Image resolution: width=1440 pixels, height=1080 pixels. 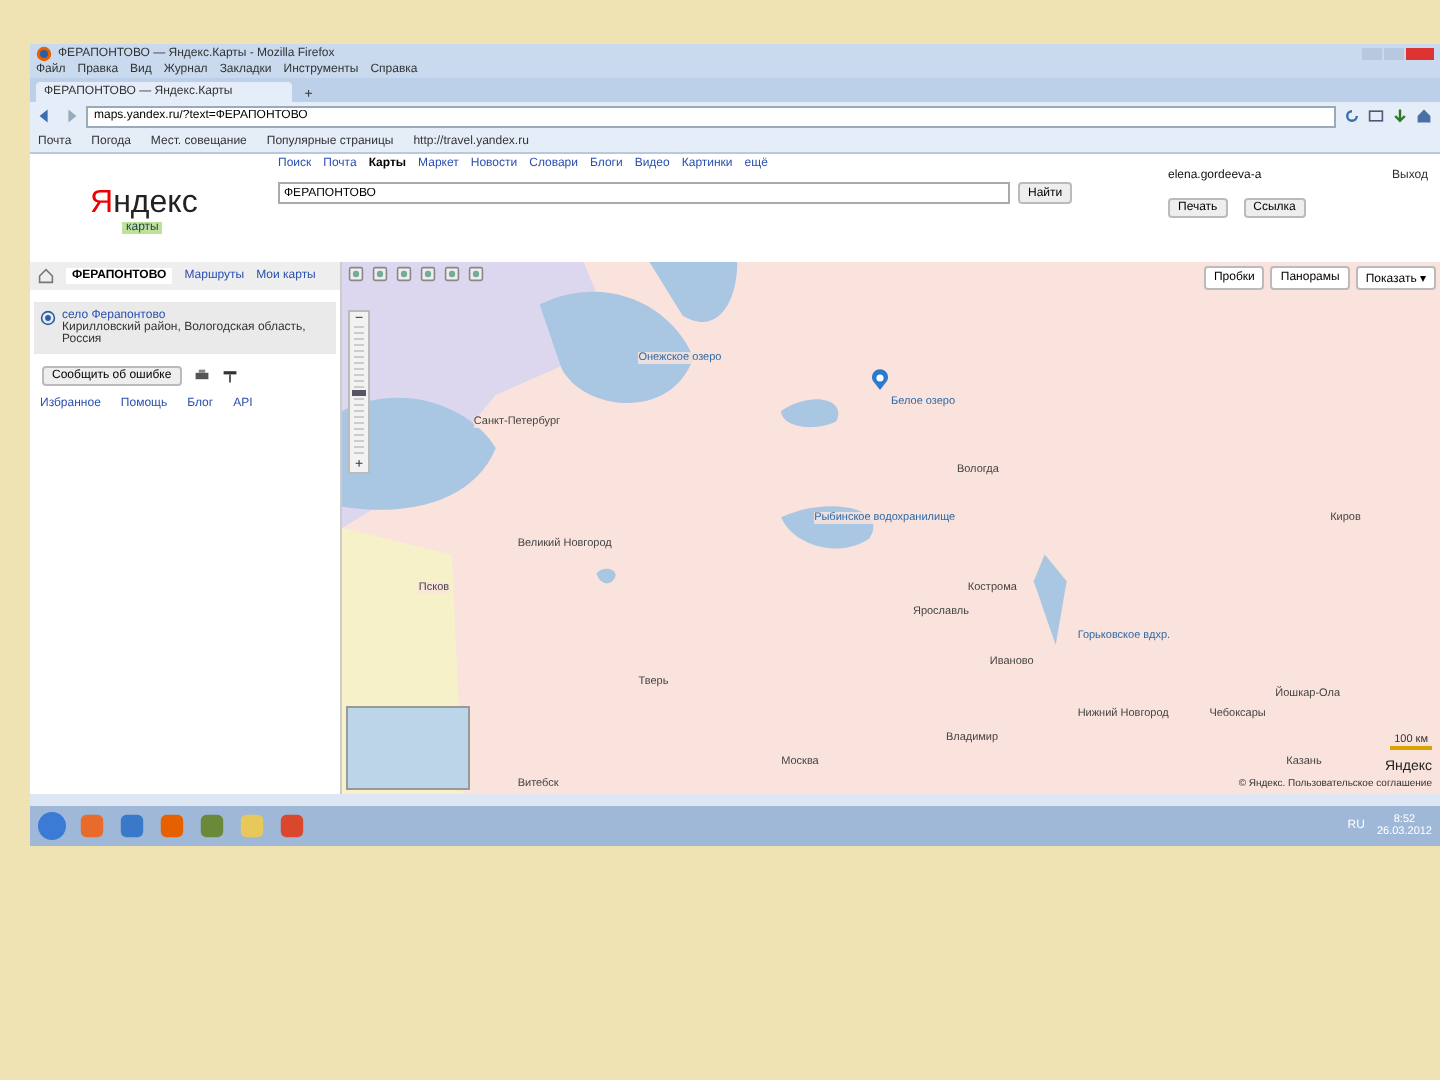 What do you see at coordinates (201, 376) in the screenshot?
I see `printer-icon` at bounding box center [201, 376].